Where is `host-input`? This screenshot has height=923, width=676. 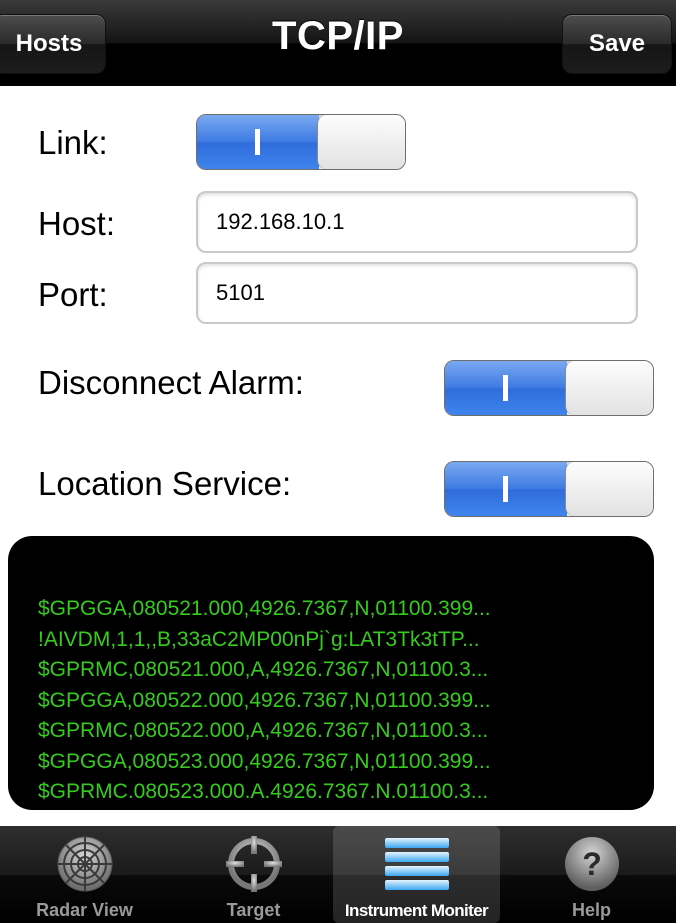
host-input is located at coordinates (407, 222).